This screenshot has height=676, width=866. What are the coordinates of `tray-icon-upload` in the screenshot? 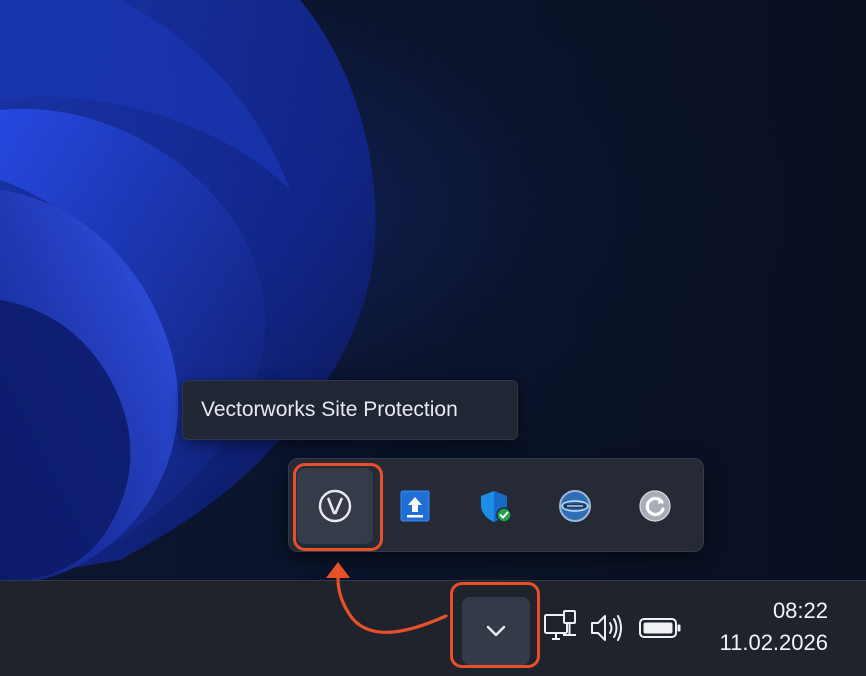 It's located at (415, 506).